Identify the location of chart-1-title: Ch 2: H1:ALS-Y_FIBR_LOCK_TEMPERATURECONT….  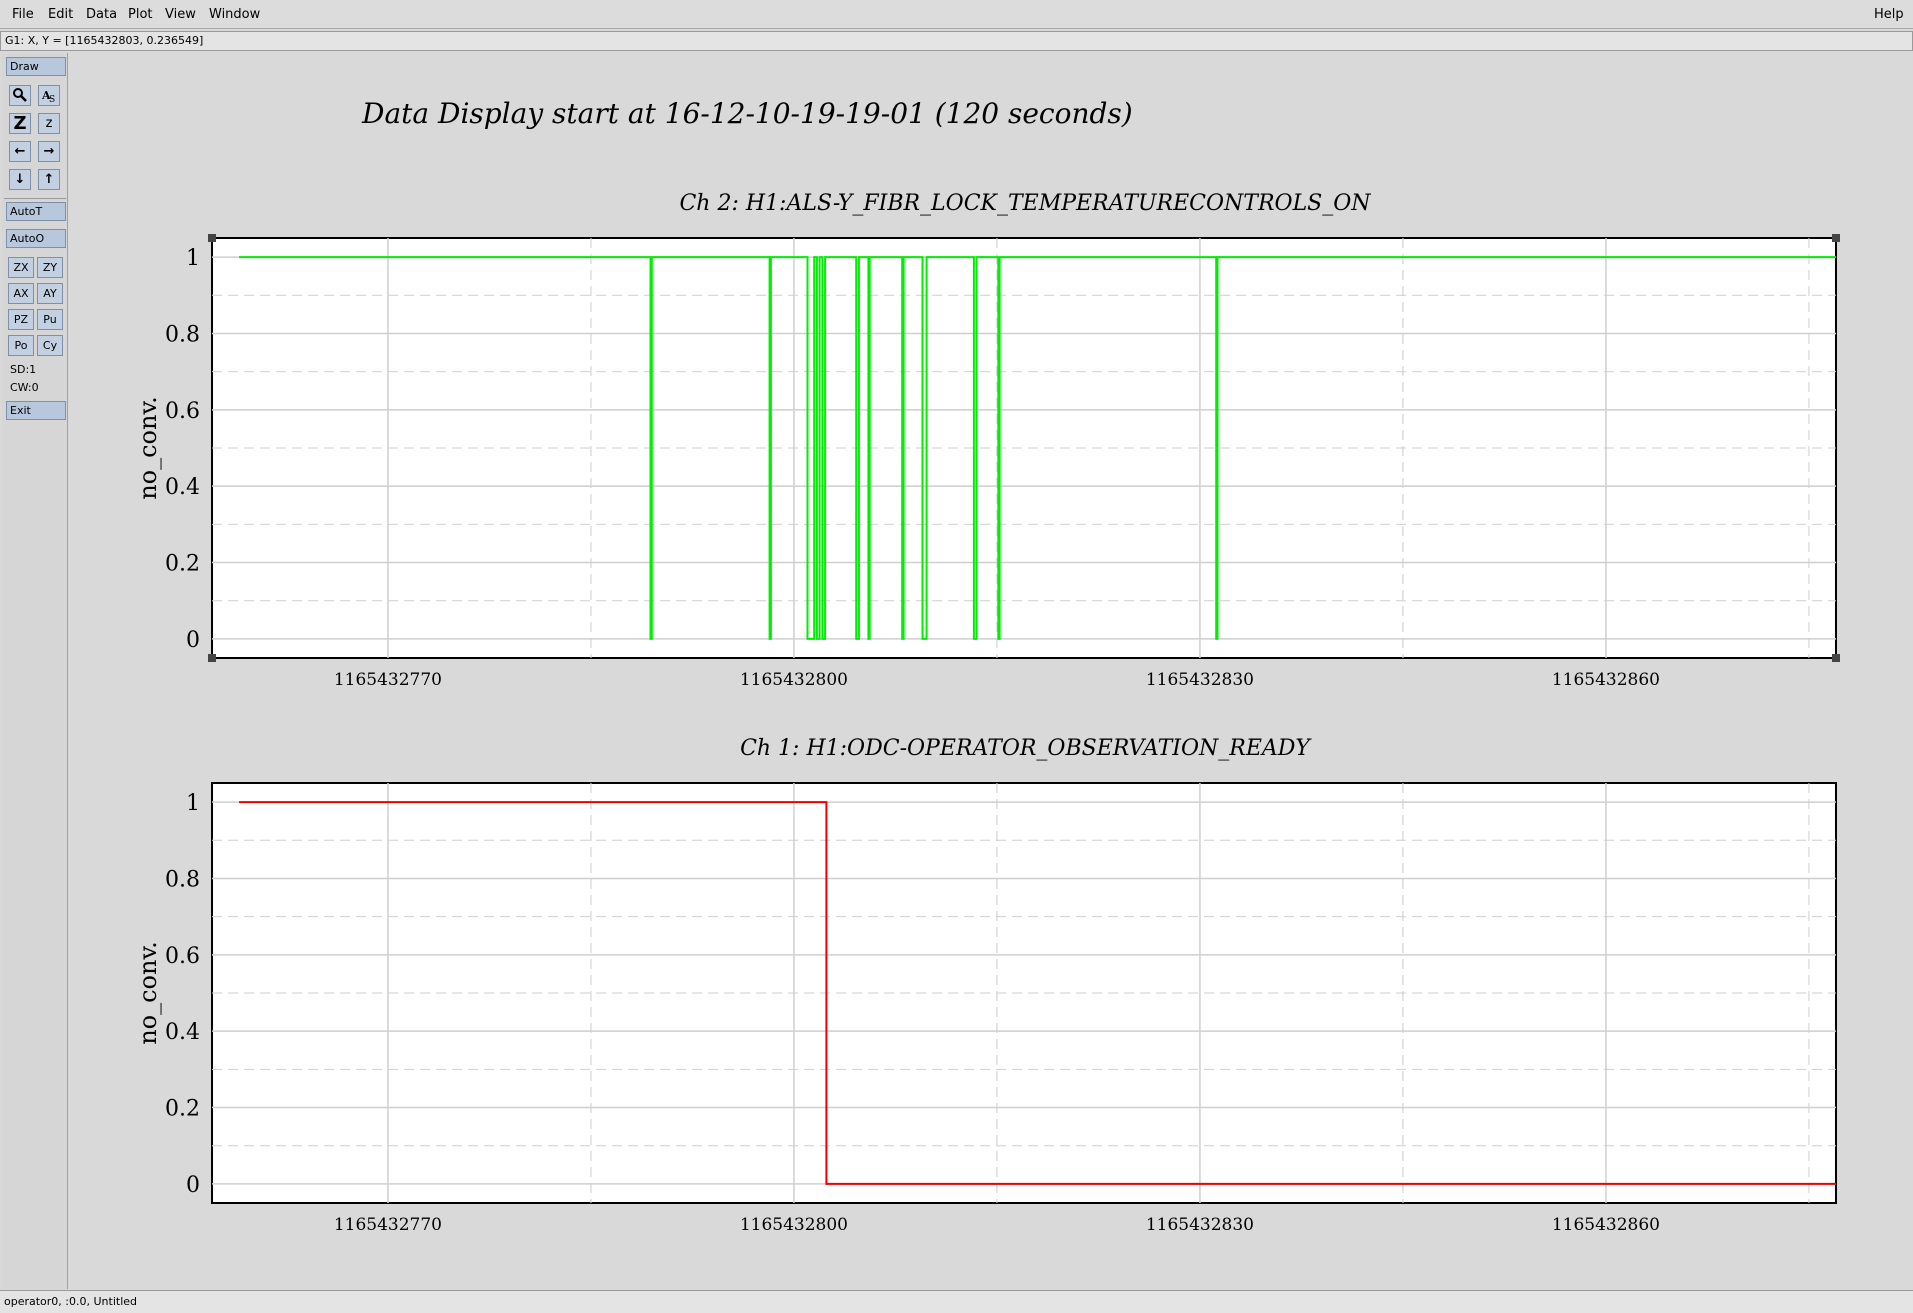
(1025, 203).